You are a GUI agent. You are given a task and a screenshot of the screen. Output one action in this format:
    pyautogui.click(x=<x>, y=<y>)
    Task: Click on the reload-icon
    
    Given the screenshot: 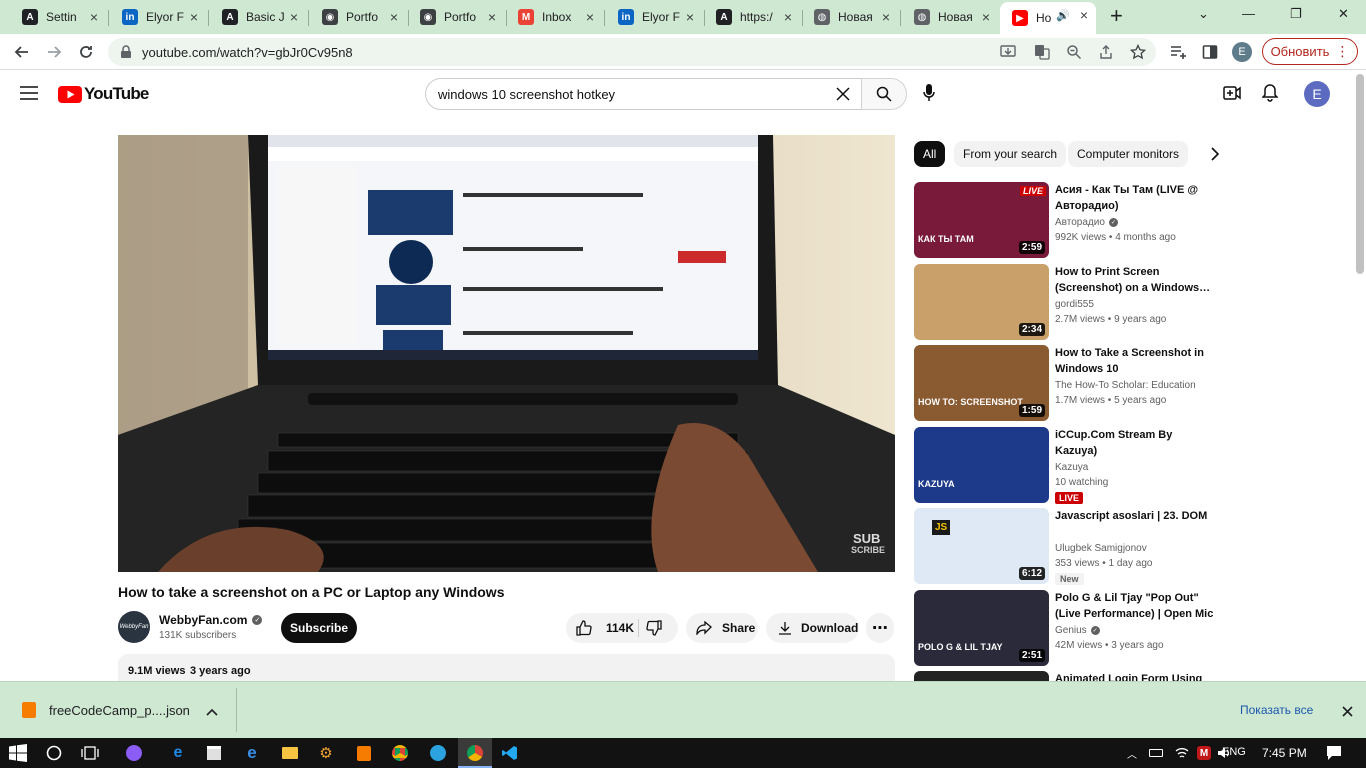 What is the action you would take?
    pyautogui.click(x=86, y=52)
    